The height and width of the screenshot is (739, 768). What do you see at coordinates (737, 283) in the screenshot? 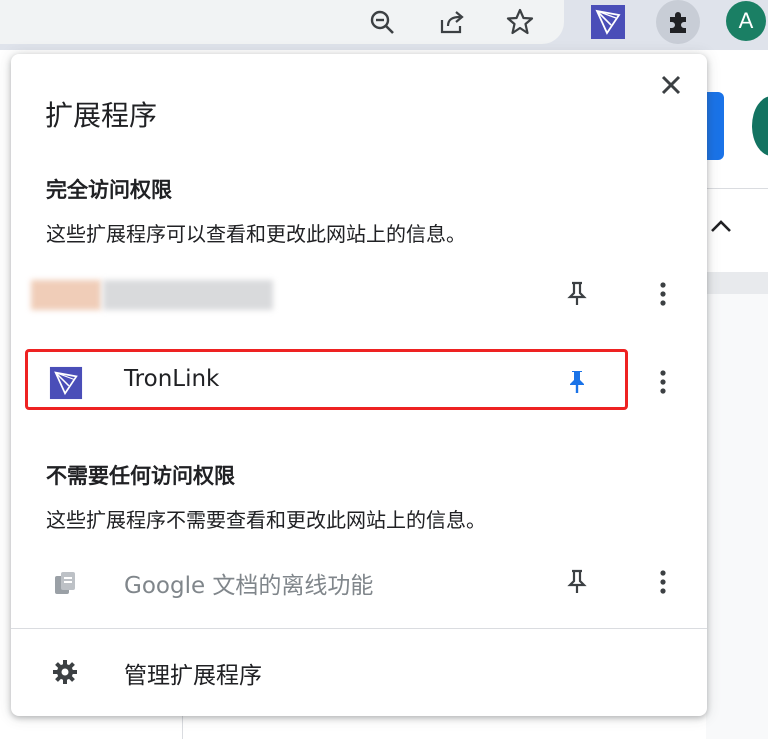
I see `background-row` at bounding box center [737, 283].